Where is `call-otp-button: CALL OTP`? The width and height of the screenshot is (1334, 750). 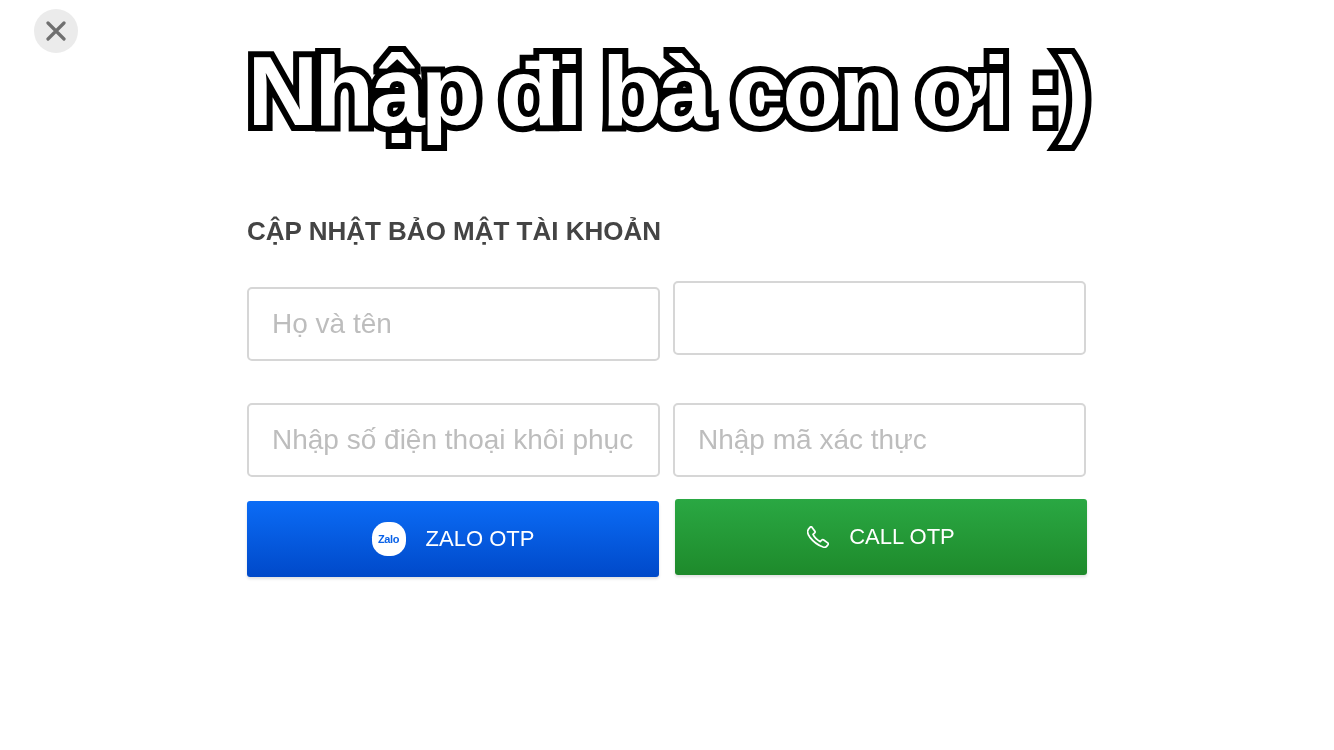
call-otp-button: CALL OTP is located at coordinates (881, 537).